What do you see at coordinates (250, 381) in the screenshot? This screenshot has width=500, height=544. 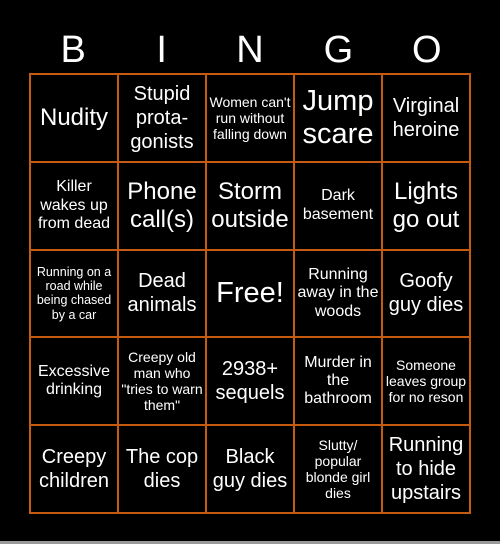 I see `bingo-cell: 2938+ sequels` at bounding box center [250, 381].